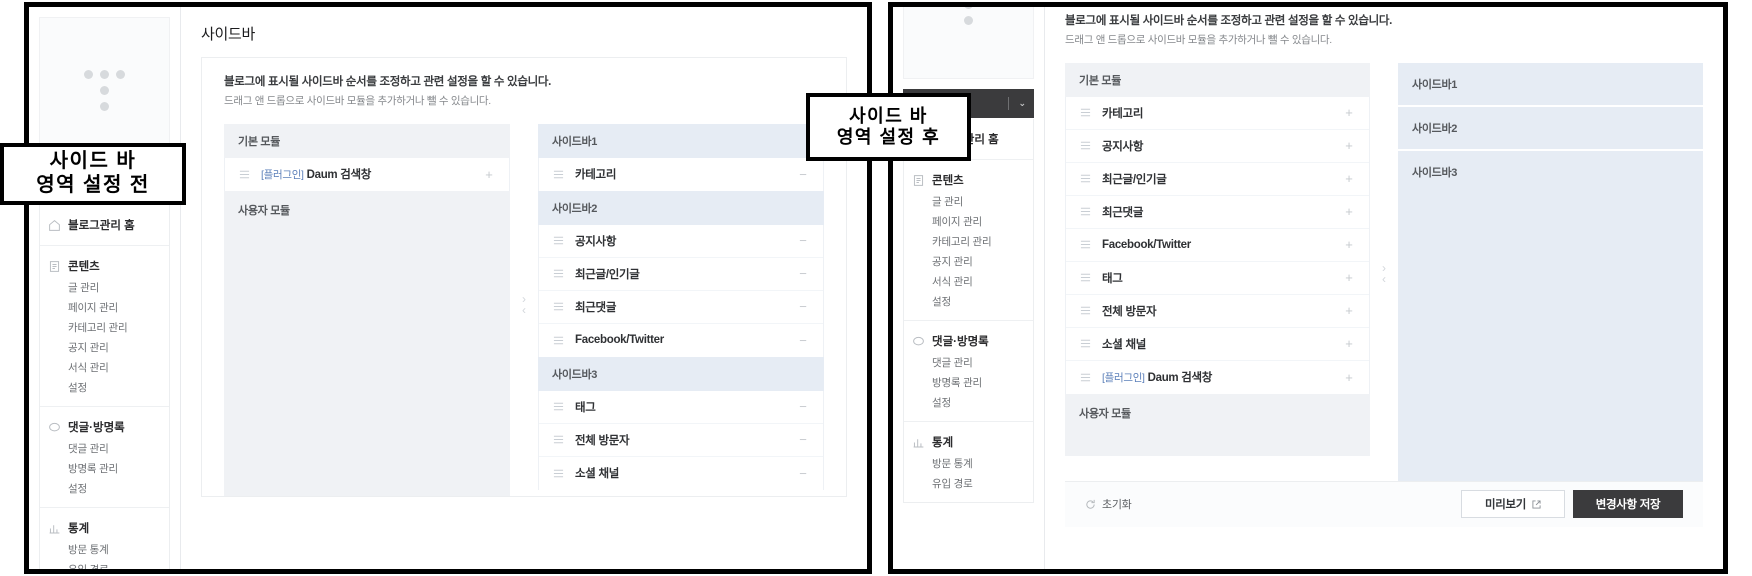 Image resolution: width=1752 pixels, height=576 pixels. What do you see at coordinates (1513, 504) in the screenshot?
I see `preview-button: 미리보기` at bounding box center [1513, 504].